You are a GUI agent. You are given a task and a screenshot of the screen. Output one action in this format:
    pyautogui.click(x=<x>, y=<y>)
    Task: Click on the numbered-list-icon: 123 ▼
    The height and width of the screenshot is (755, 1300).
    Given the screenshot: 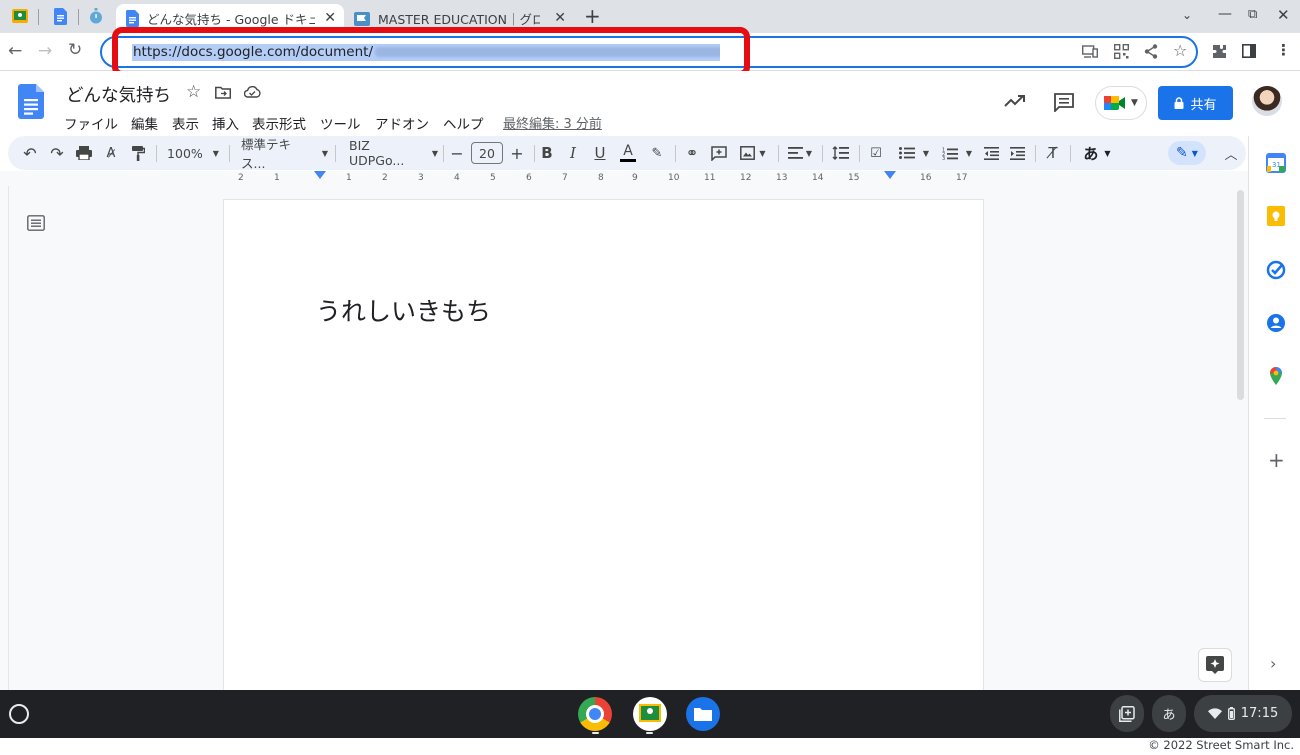 What is the action you would take?
    pyautogui.click(x=957, y=153)
    